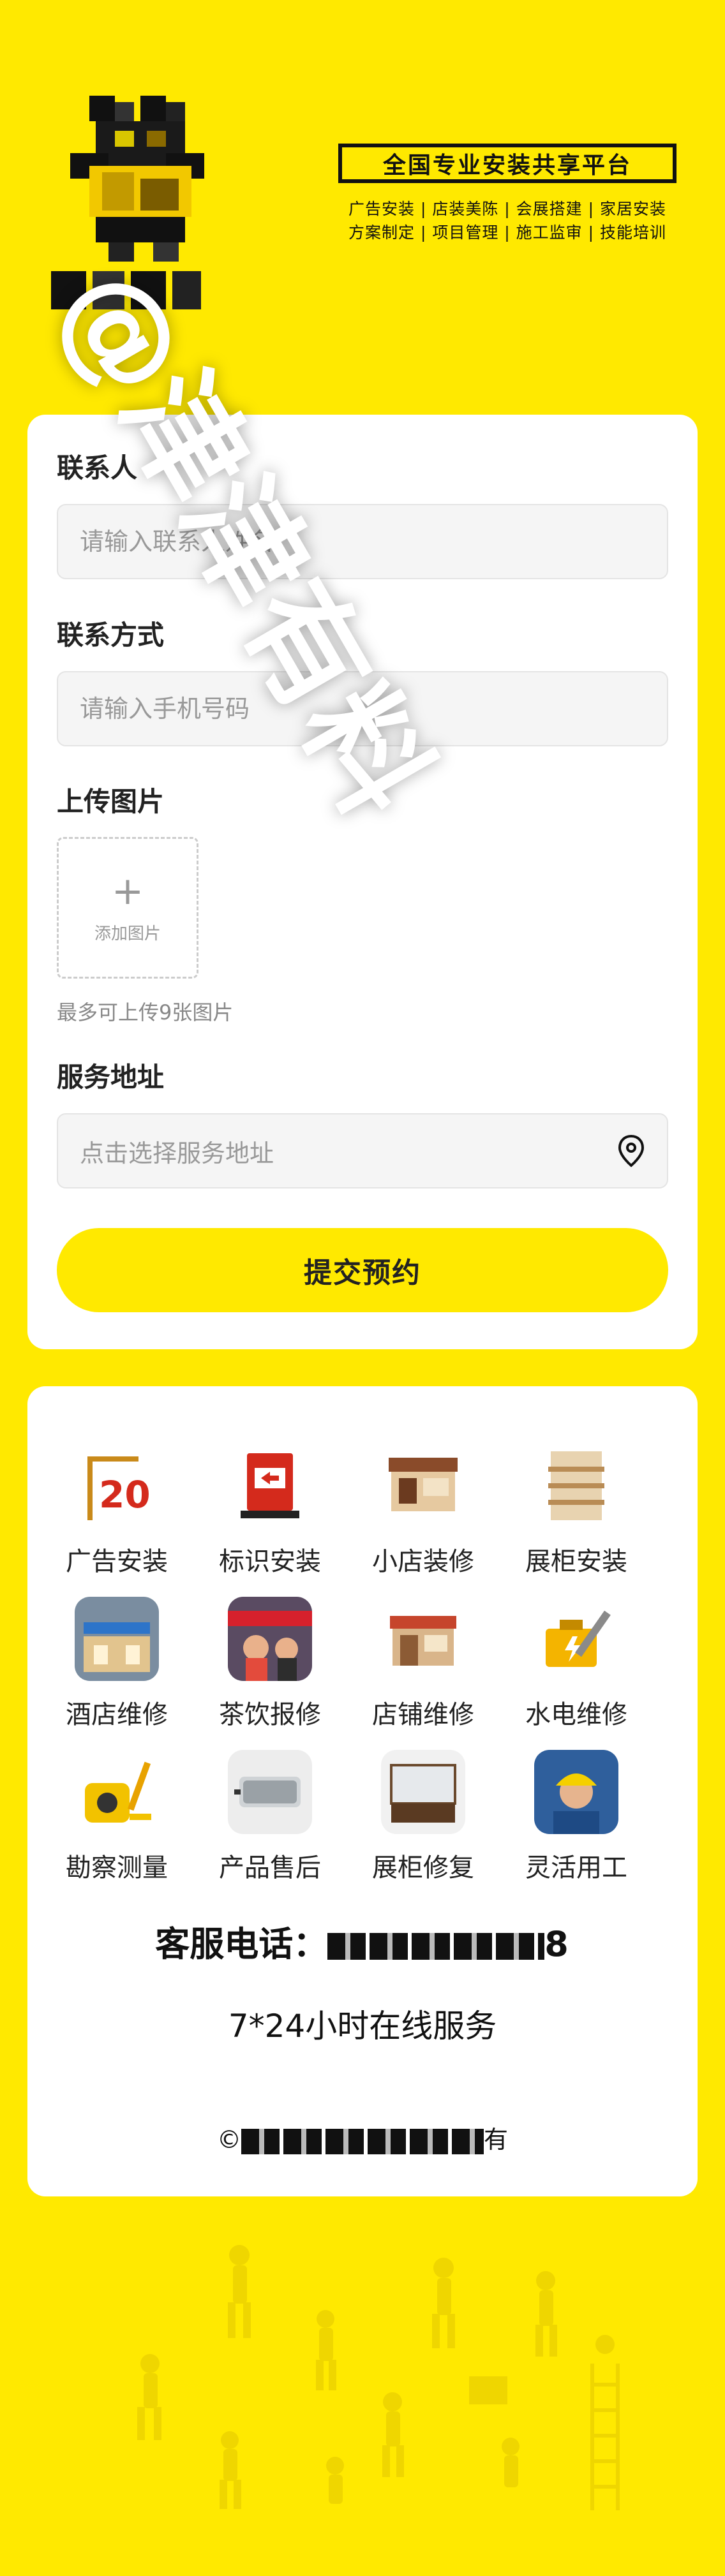 The height and width of the screenshot is (2576, 725). I want to click on service-item: 小店装修, so click(423, 1511).